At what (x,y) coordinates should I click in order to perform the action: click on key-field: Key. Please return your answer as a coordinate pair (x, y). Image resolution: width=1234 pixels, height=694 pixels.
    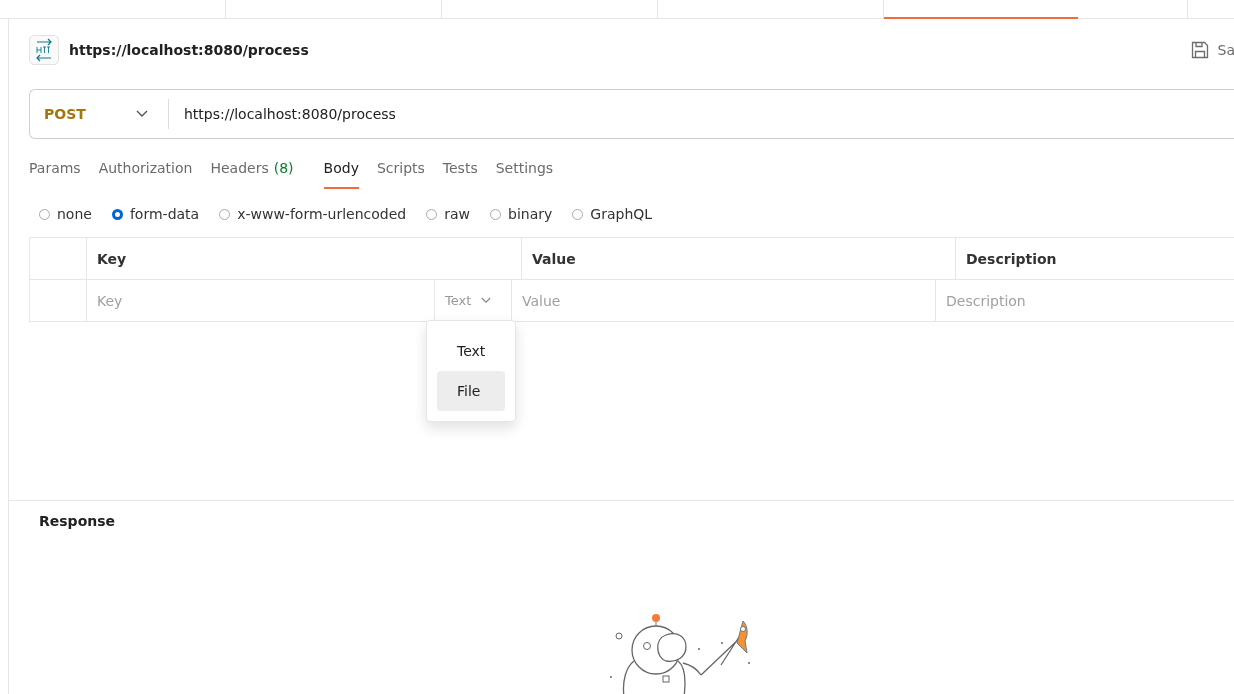
    Looking at the image, I should click on (261, 300).